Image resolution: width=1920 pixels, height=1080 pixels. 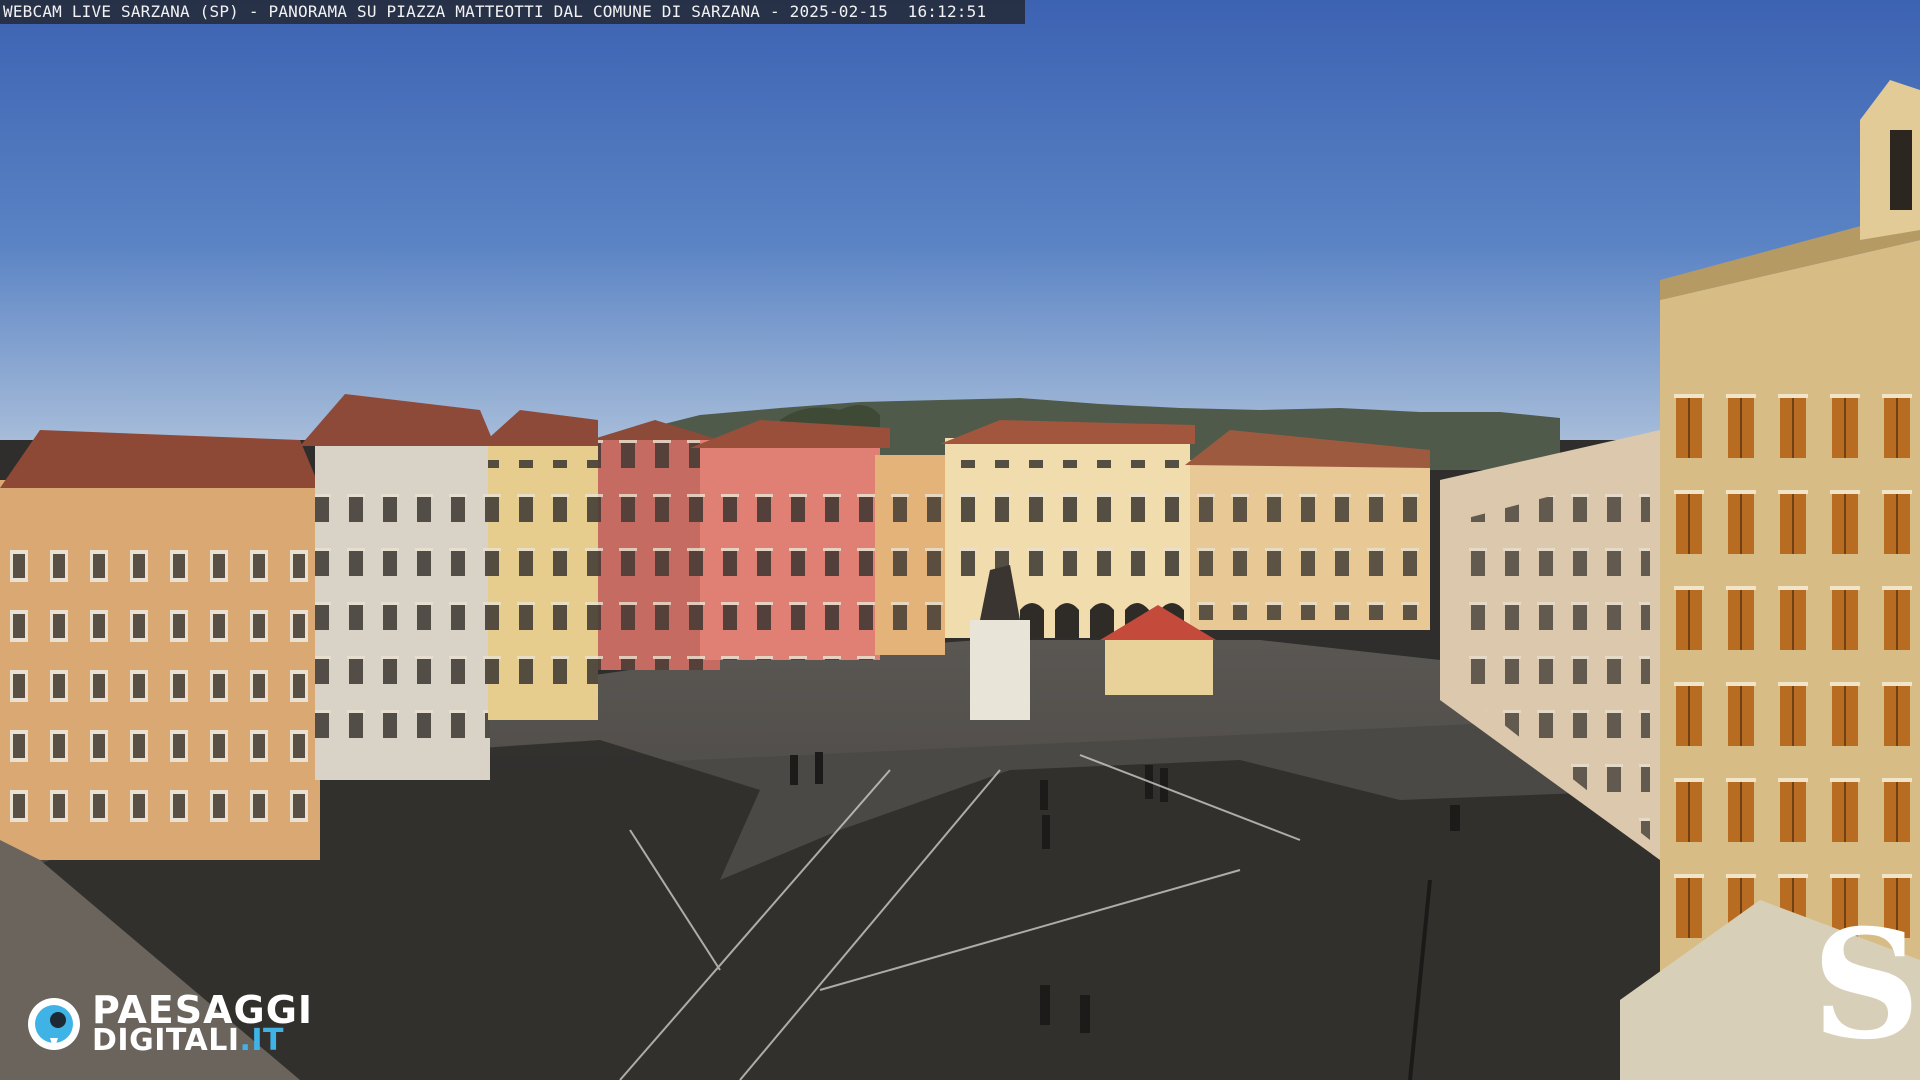 What do you see at coordinates (166, 1040) in the screenshot?
I see `brand-name: DIGITALI` at bounding box center [166, 1040].